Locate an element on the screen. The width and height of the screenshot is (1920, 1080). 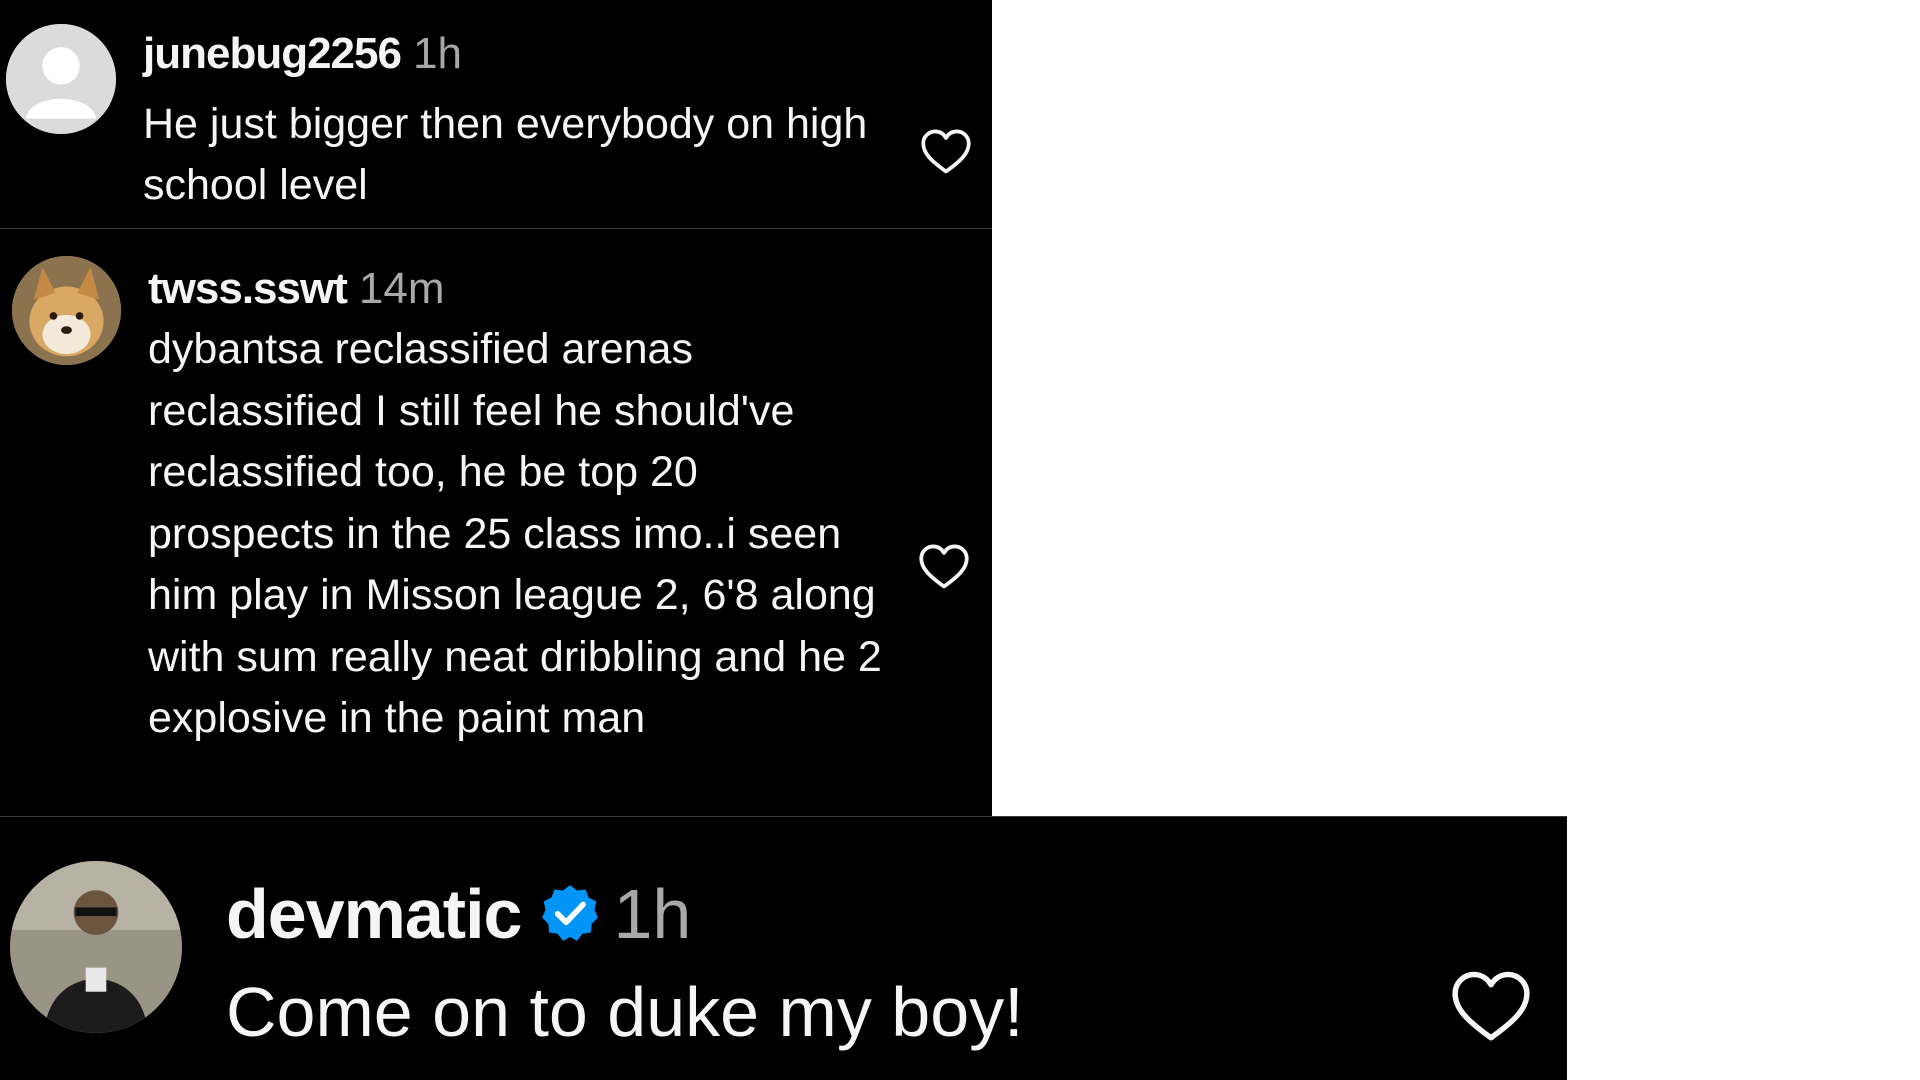
dog-avatar is located at coordinates (66, 310).